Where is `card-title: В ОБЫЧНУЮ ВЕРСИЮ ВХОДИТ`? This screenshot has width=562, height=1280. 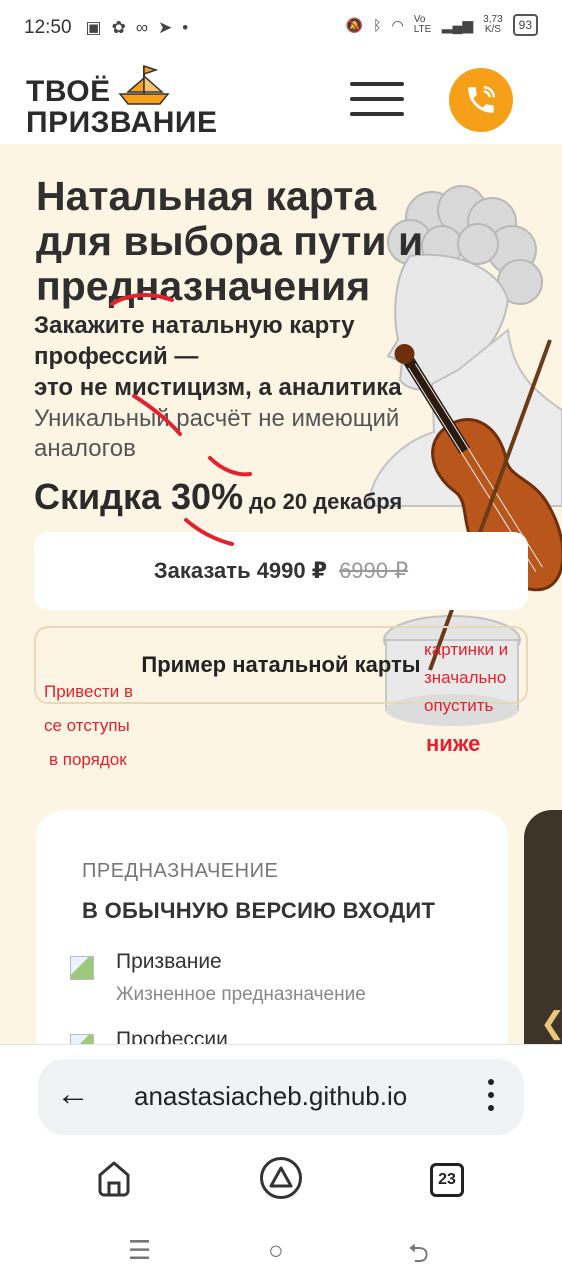 card-title: В ОБЫЧНУЮ ВЕРСИЮ ВХОДИТ is located at coordinates (259, 910).